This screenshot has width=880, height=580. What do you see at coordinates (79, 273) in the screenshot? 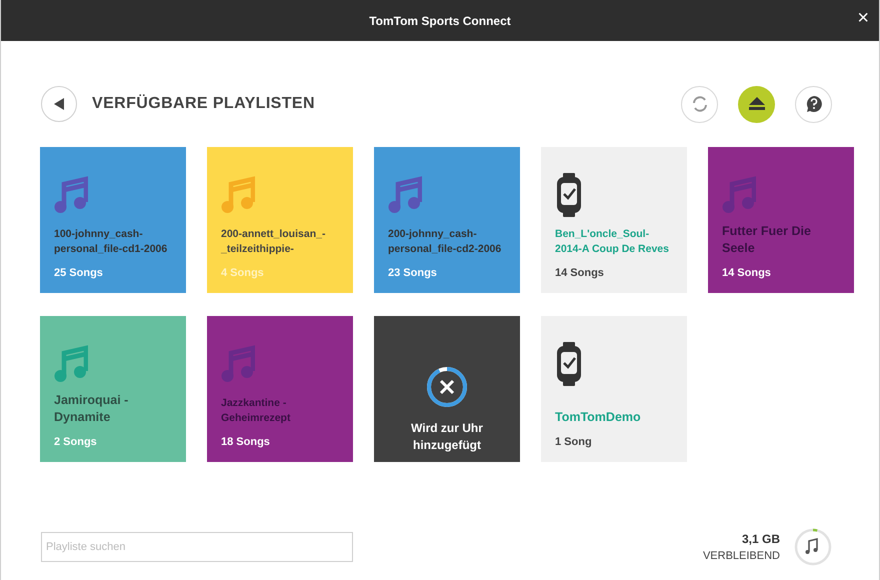
I see `song-count: 25 Songs` at bounding box center [79, 273].